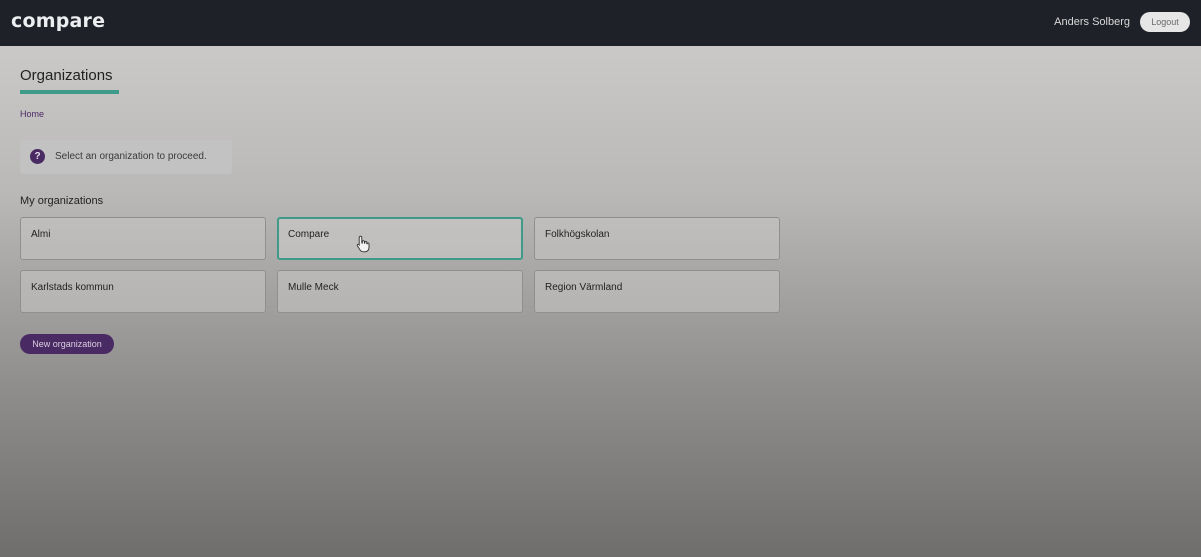 This screenshot has width=1201, height=557. Describe the element at coordinates (58, 21) in the screenshot. I see `compare-logo: compare` at that location.